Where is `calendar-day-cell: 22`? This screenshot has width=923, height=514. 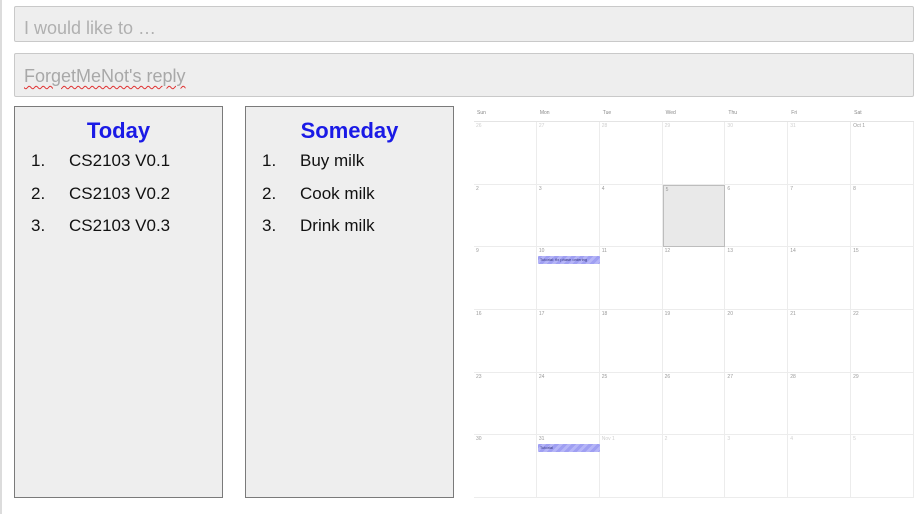
calendar-day-cell: 22 is located at coordinates (882, 341).